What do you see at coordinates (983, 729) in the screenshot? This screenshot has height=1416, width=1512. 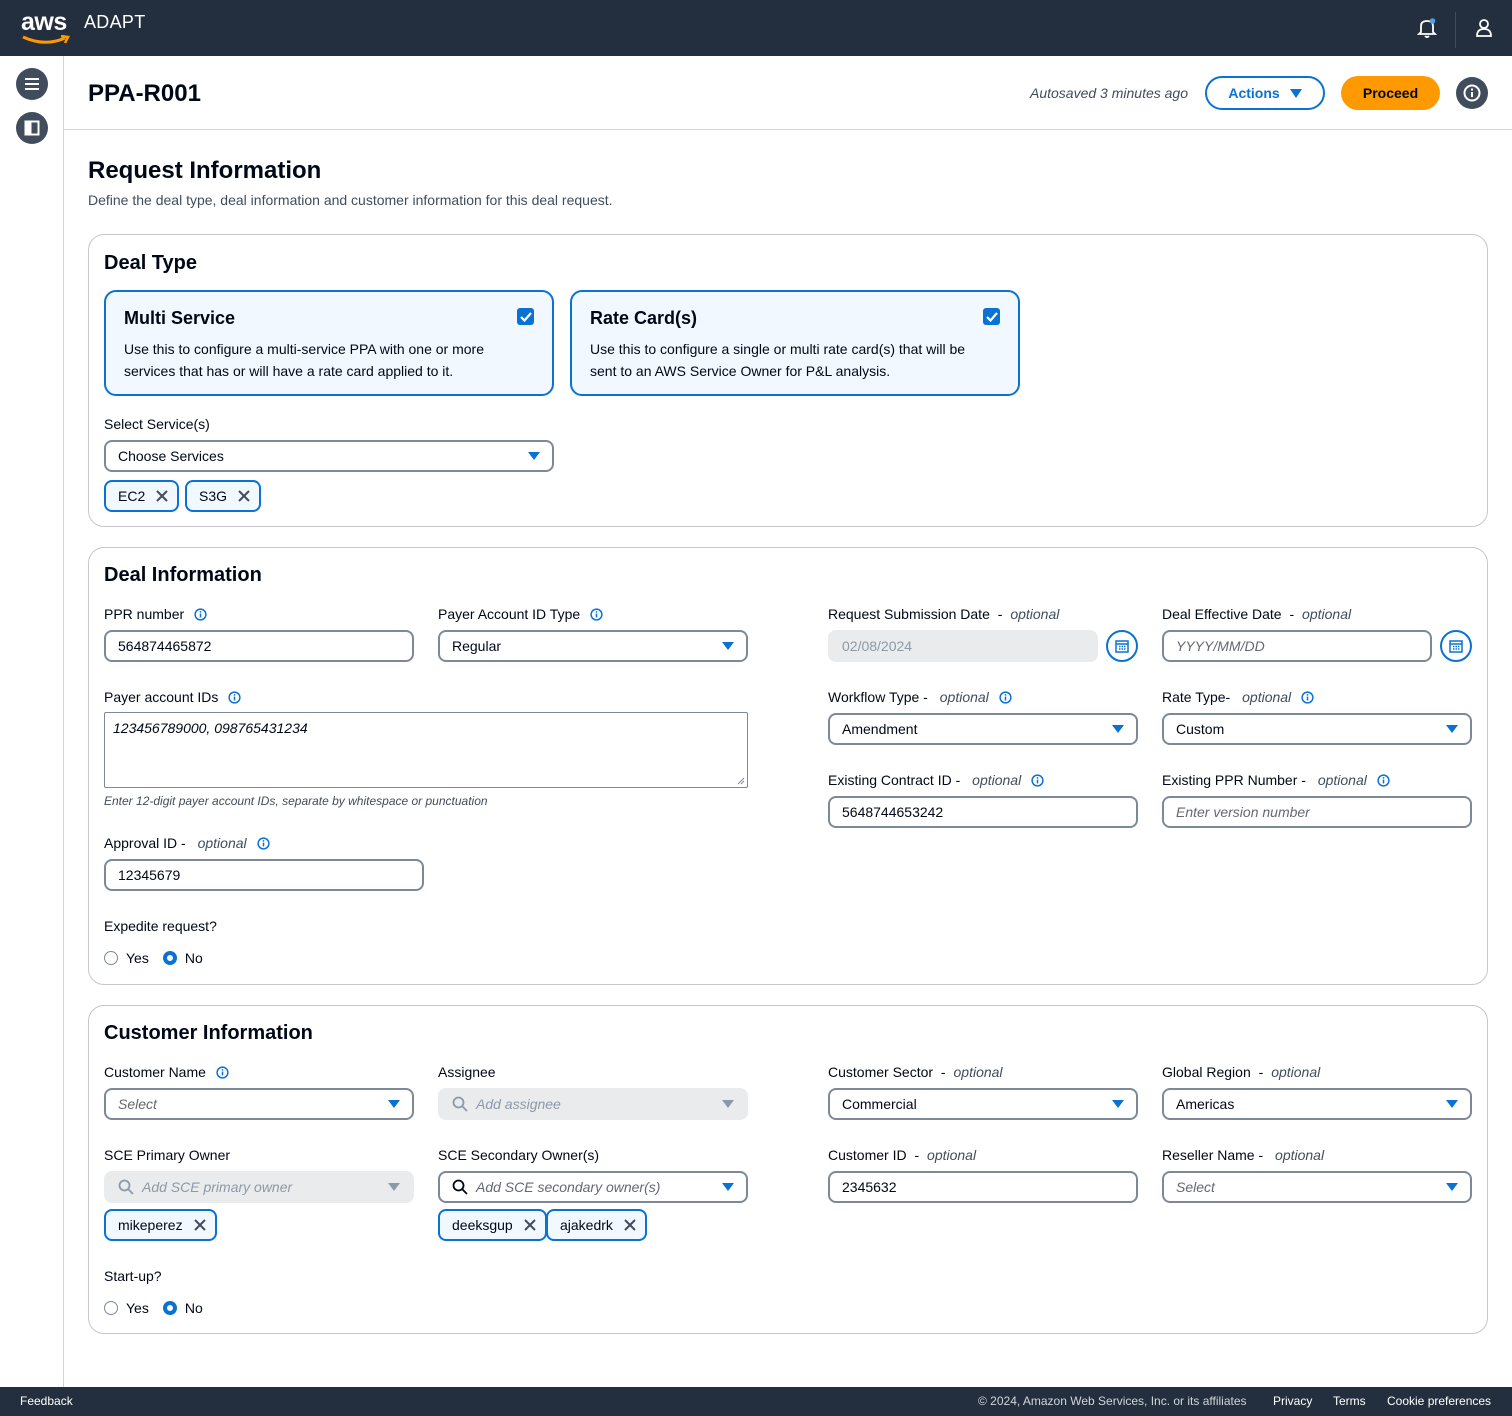 I see `workflow-type-select: Amendment` at bounding box center [983, 729].